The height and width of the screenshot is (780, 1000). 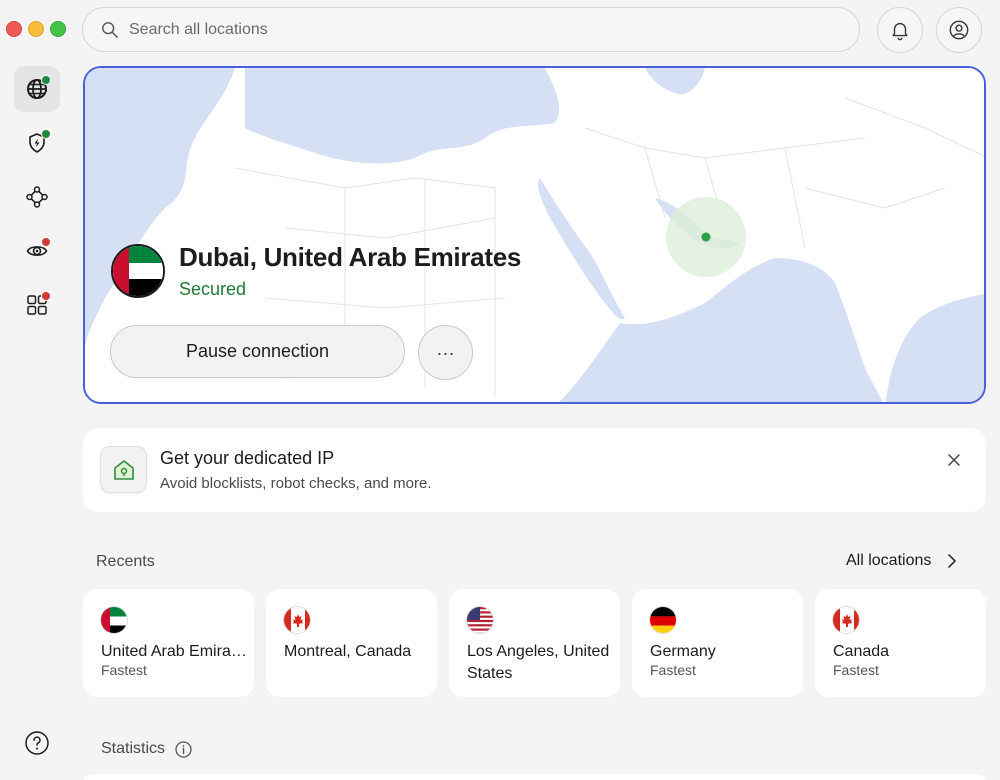 What do you see at coordinates (861, 651) in the screenshot?
I see `recent-location-name: Canada` at bounding box center [861, 651].